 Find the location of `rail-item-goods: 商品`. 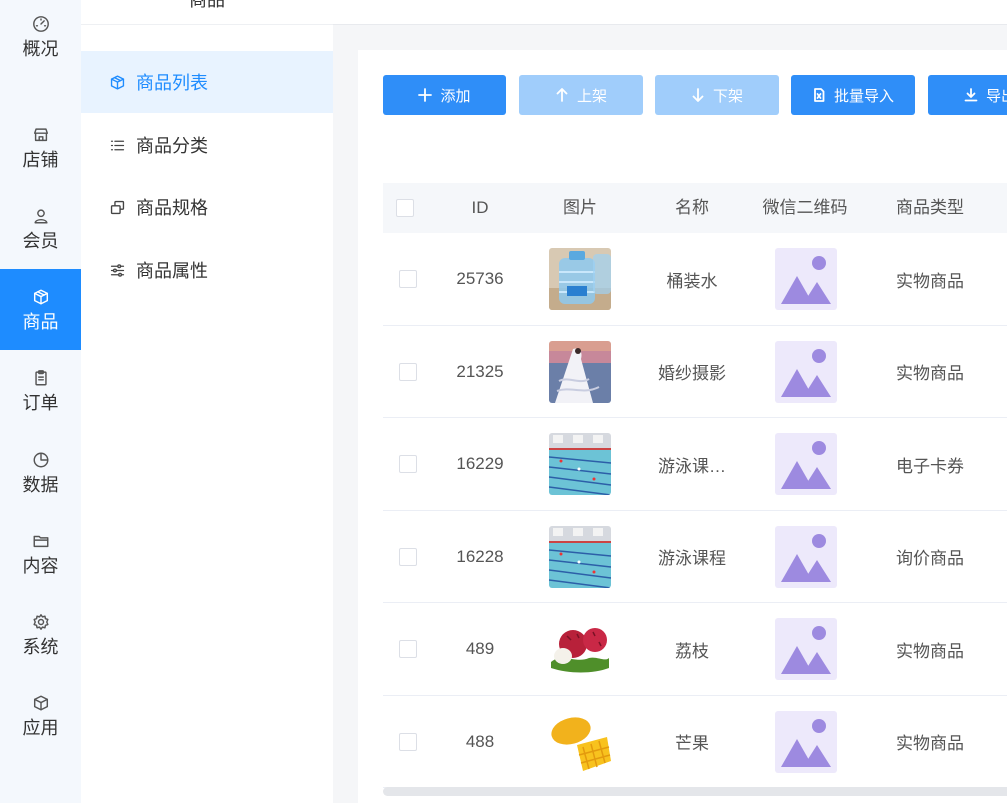

rail-item-goods: 商品 is located at coordinates (40, 309).